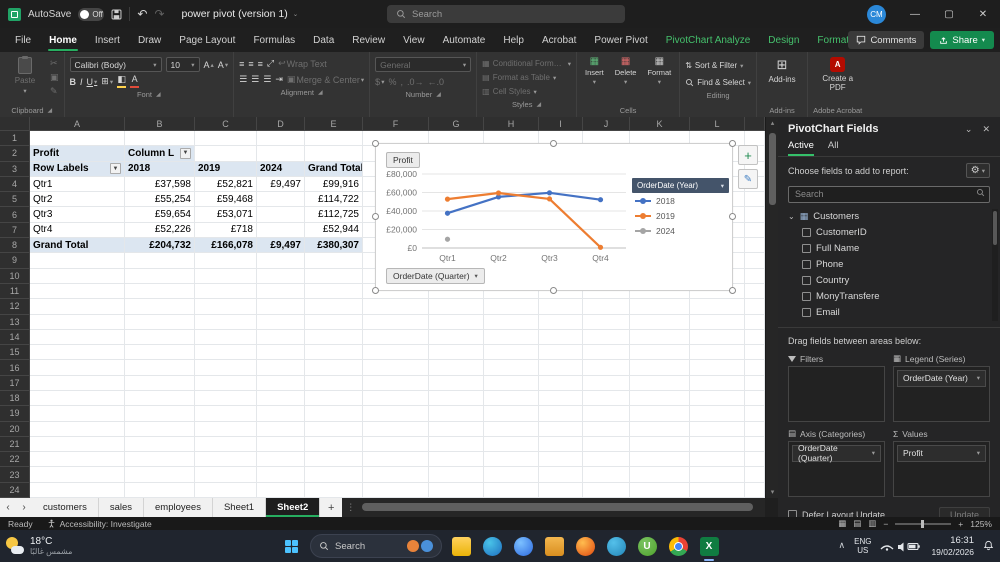 The height and width of the screenshot is (562, 1000). Describe the element at coordinates (334, 383) in the screenshot. I see `cell-E17` at that location.